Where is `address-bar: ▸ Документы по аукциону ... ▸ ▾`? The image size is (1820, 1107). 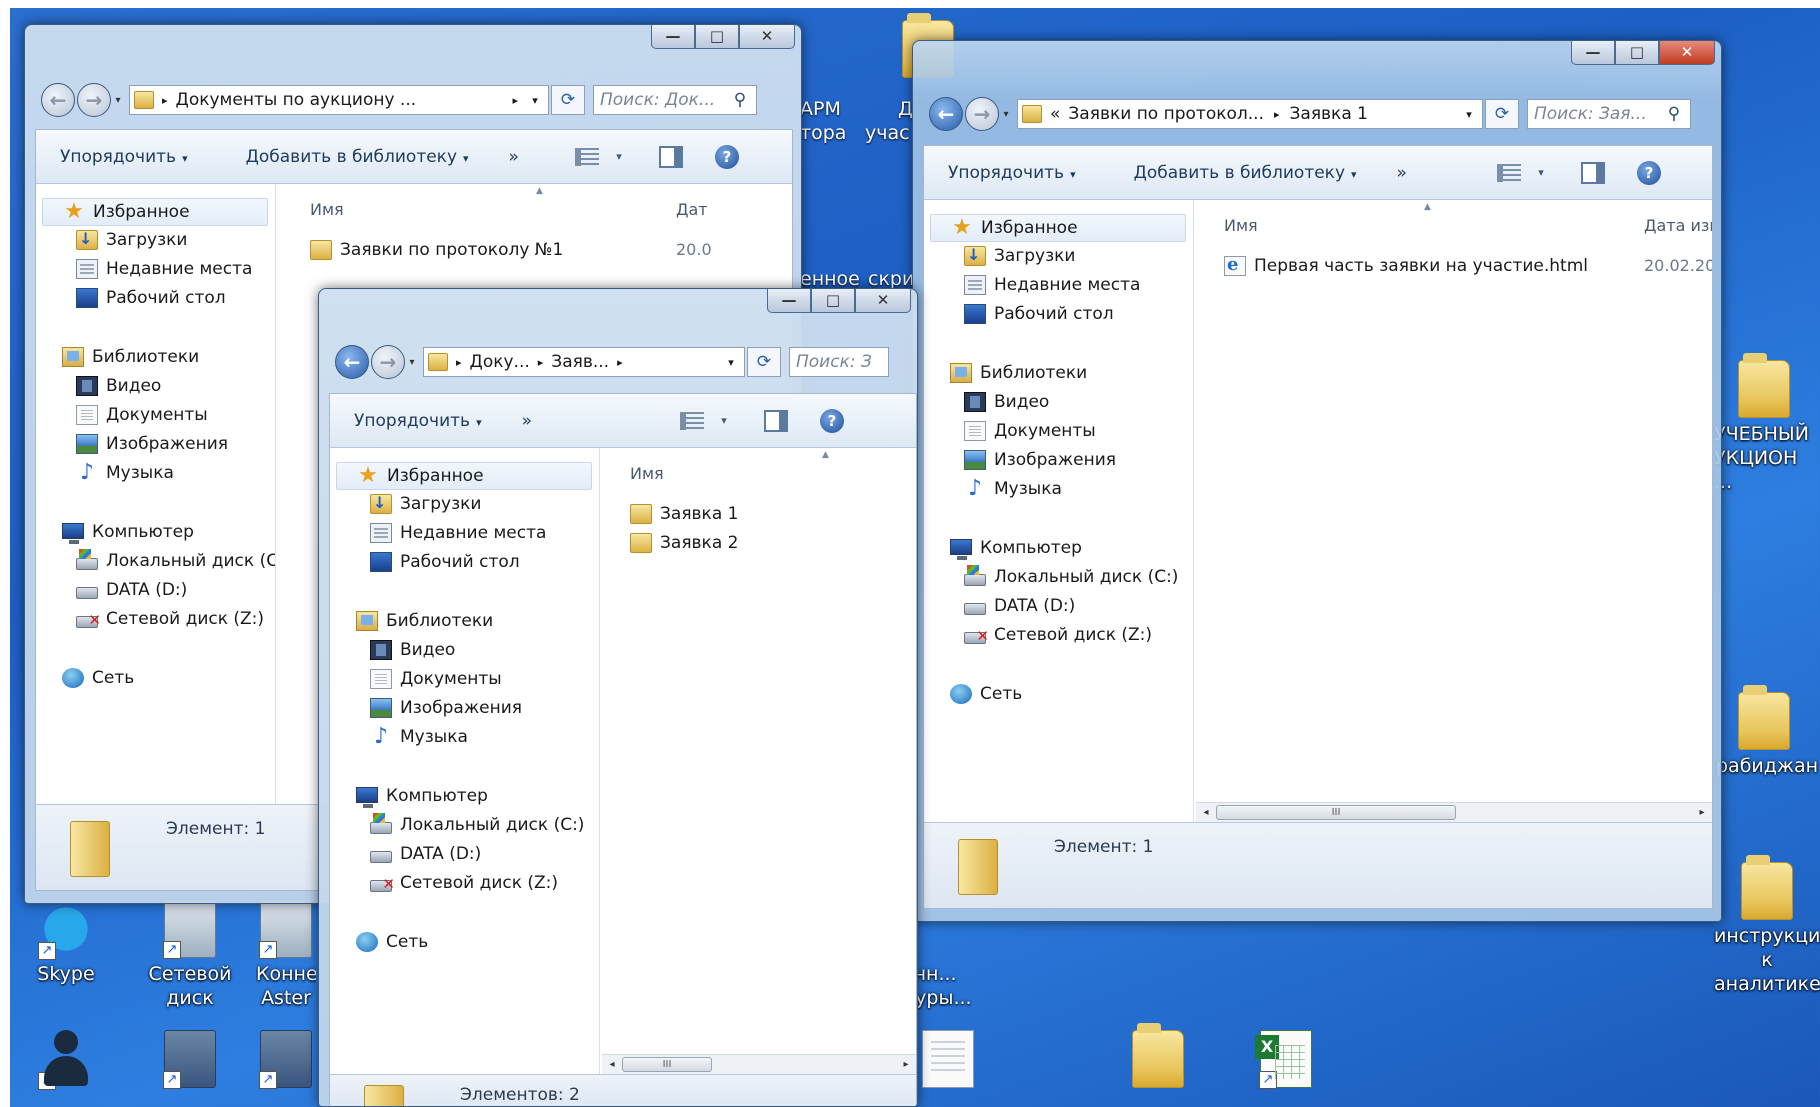 address-bar: ▸ Документы по аукциону ... ▸ ▾ is located at coordinates (339, 100).